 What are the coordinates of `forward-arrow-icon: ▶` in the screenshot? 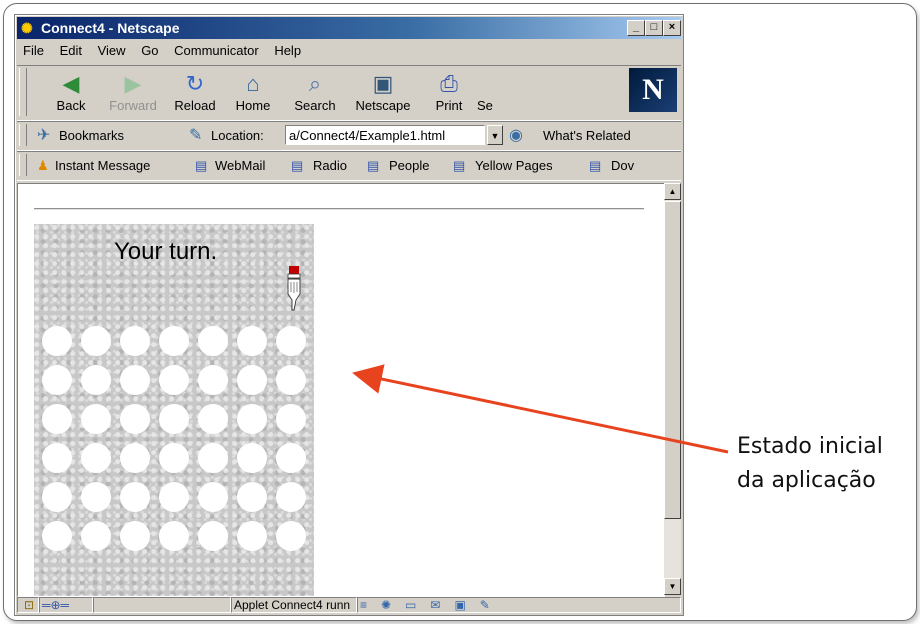 It's located at (133, 83).